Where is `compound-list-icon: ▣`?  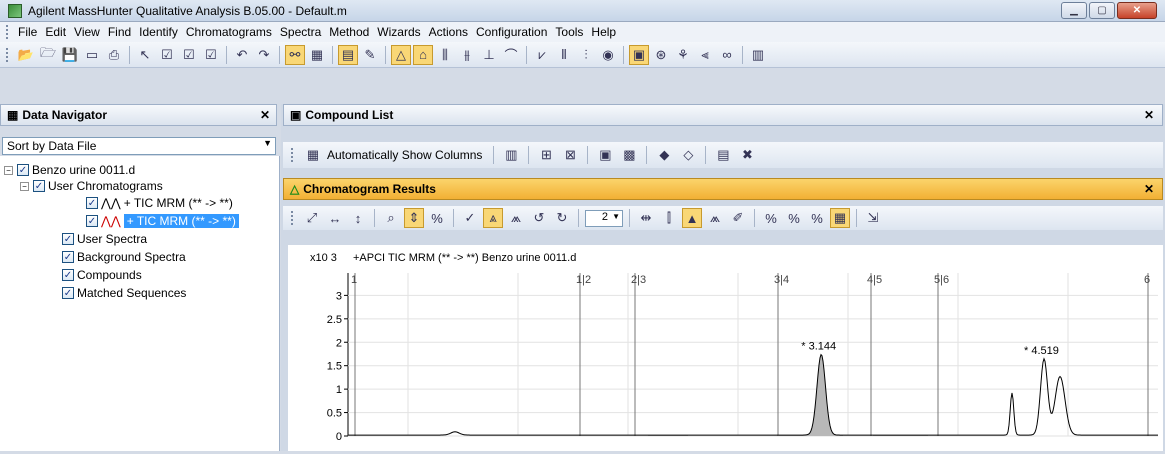 compound-list-icon: ▣ is located at coordinates (639, 54).